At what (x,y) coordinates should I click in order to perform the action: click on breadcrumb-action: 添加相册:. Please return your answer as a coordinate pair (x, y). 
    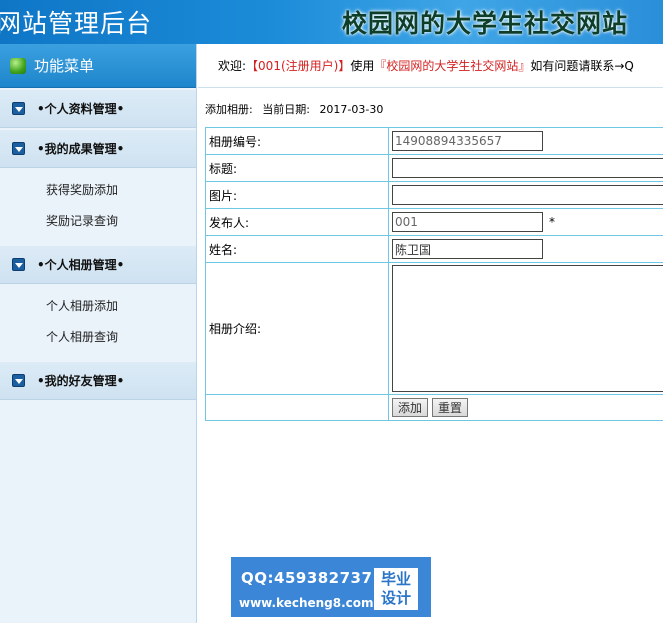
    Looking at the image, I should click on (229, 109).